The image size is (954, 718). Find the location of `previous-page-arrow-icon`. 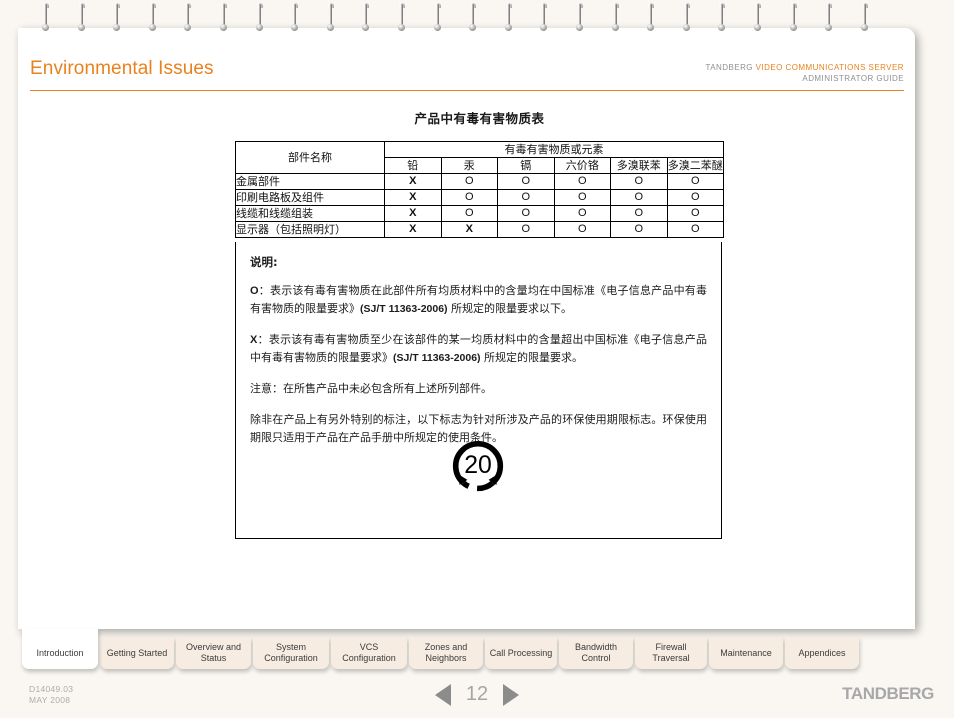

previous-page-arrow-icon is located at coordinates (443, 694).